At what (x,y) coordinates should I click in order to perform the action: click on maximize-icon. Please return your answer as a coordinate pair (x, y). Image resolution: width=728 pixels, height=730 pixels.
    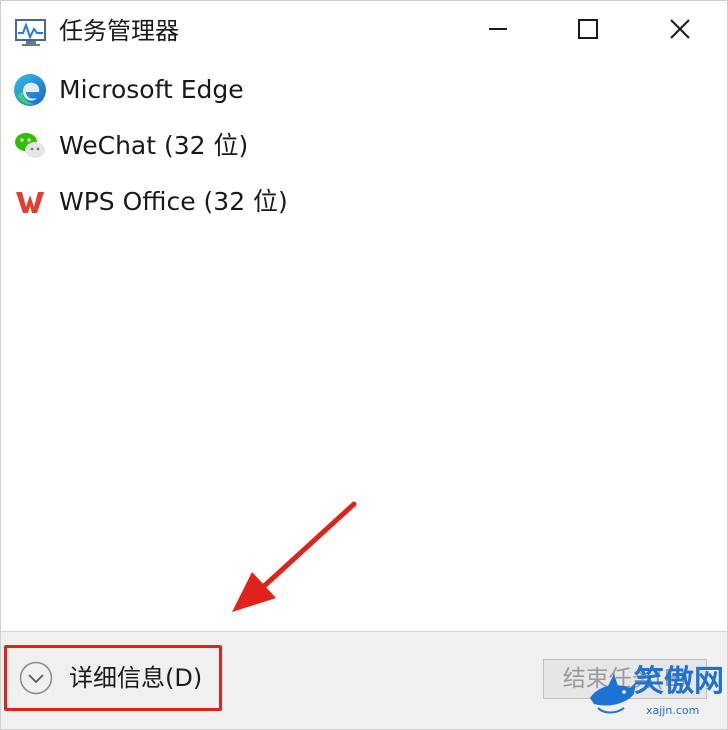
    Looking at the image, I should click on (588, 31).